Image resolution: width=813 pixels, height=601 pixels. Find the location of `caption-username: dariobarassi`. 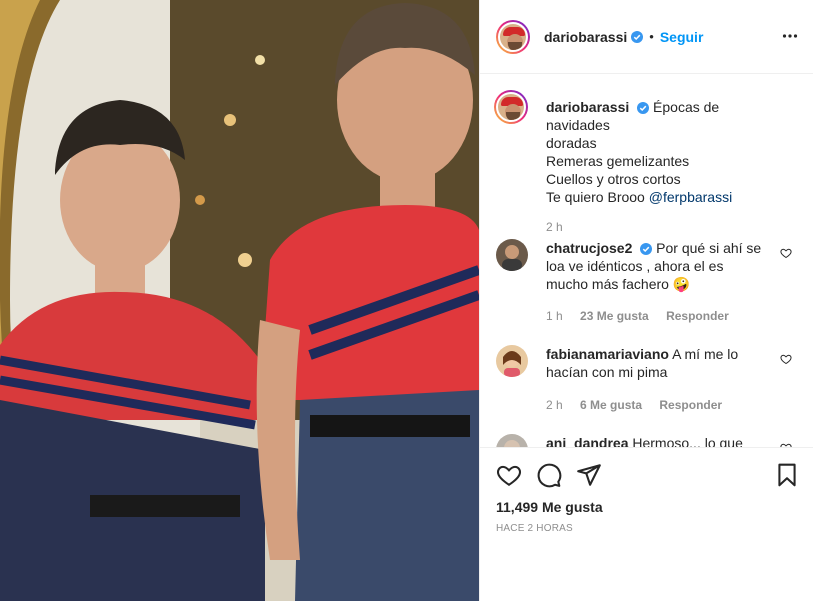

caption-username: dariobarassi is located at coordinates (587, 107).